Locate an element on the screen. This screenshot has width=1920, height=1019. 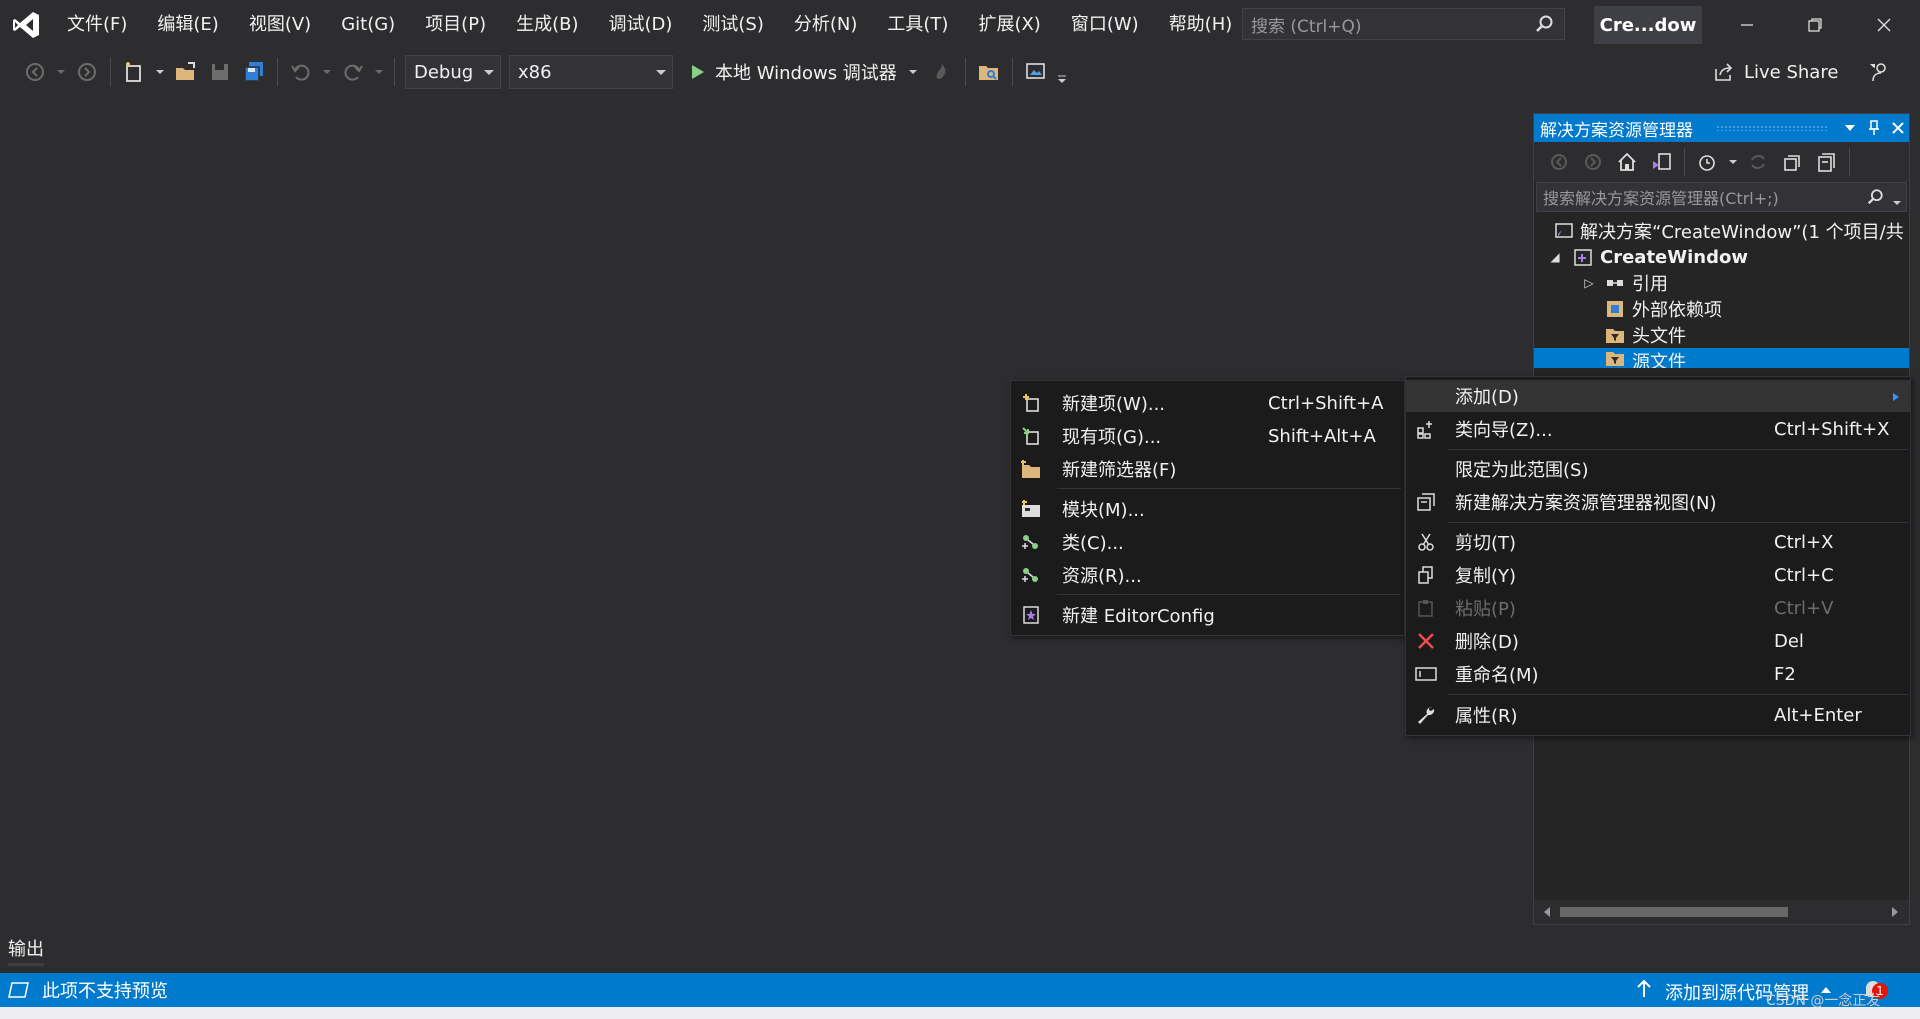
menu-edit: 编辑(E) is located at coordinates (187, 25).